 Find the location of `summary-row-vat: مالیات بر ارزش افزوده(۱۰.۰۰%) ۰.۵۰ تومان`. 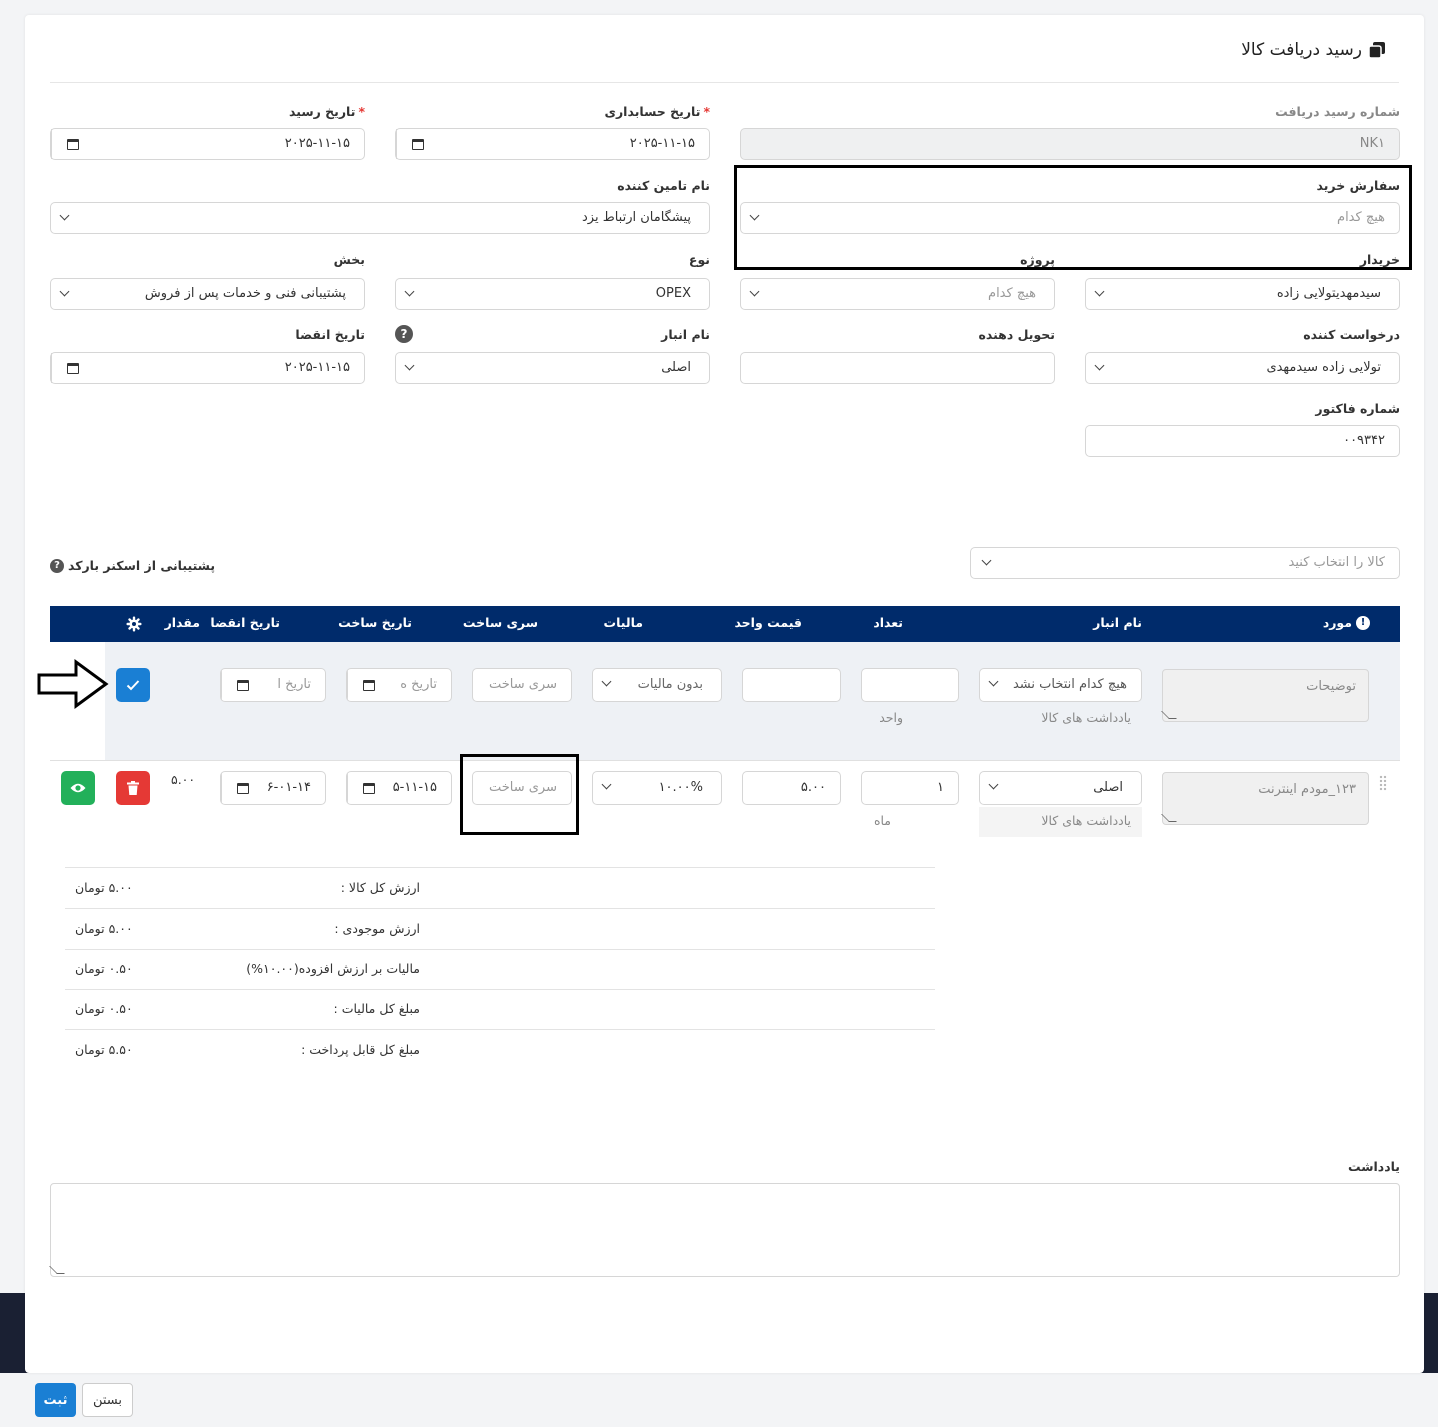

summary-row-vat: مالیات بر ارزش افزوده(۱۰.۰۰%) ۰.۵۰ تومان is located at coordinates (500, 969).